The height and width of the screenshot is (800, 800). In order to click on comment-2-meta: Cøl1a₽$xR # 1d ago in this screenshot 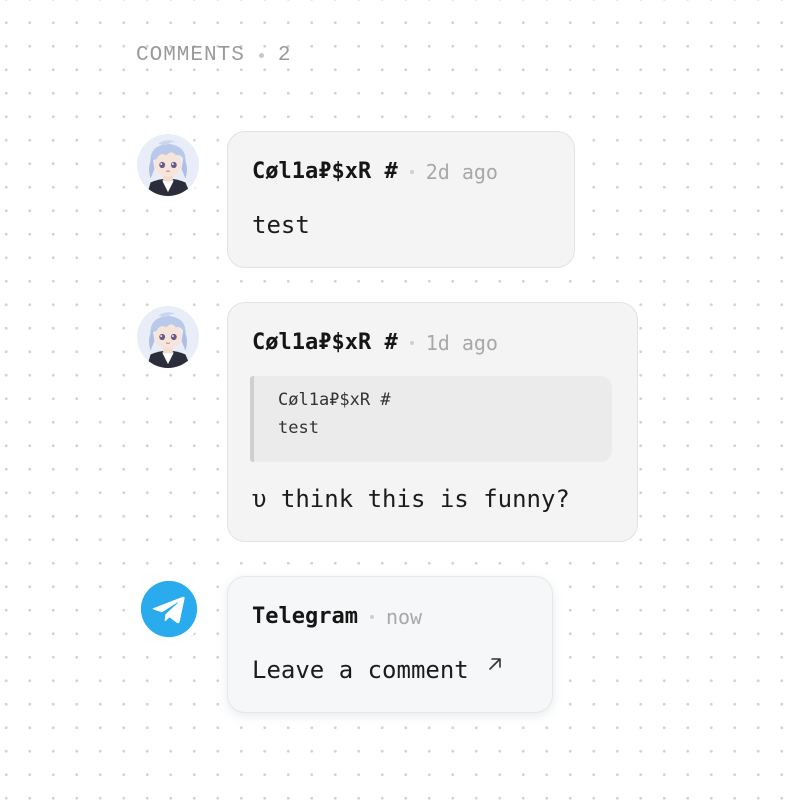, I will do `click(375, 342)`.